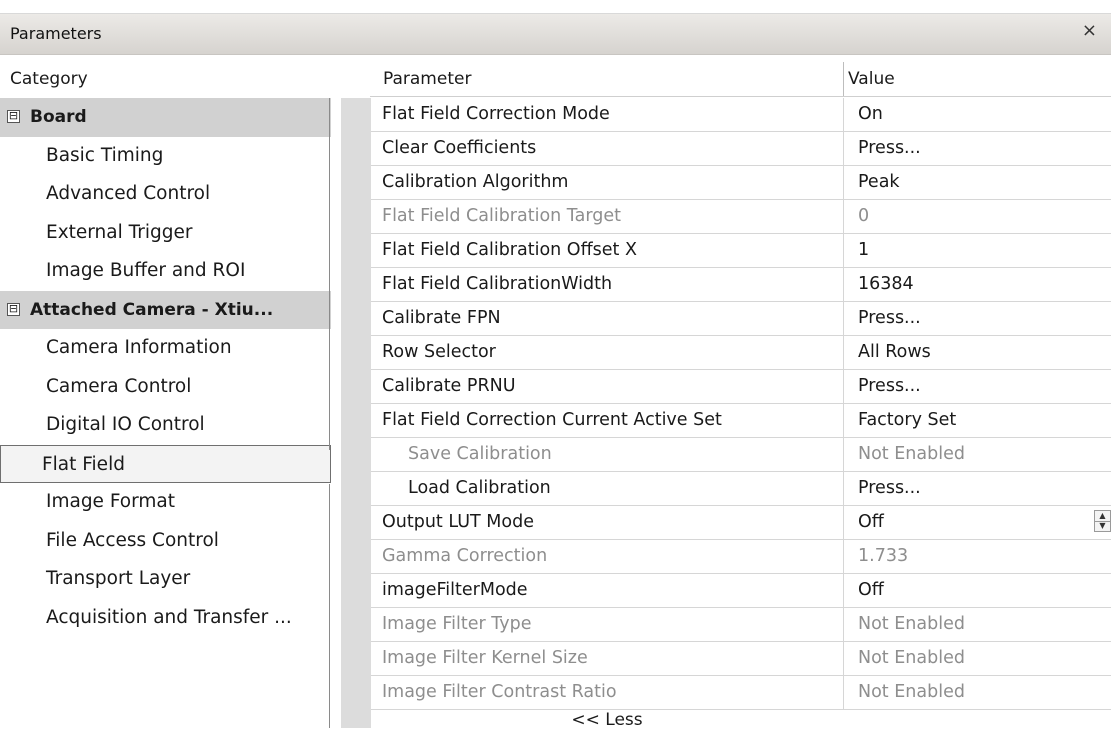 The image size is (1111, 730). Describe the element at coordinates (146, 270) in the screenshot. I see `category-item-label: Image Buffer and ROI` at that location.